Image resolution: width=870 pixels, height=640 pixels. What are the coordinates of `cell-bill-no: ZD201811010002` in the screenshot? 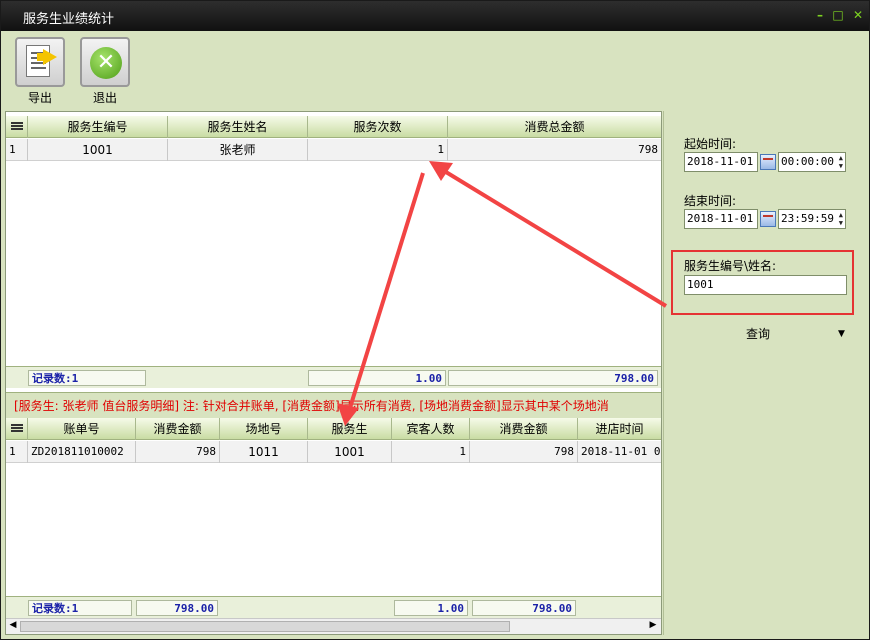 It's located at (82, 452).